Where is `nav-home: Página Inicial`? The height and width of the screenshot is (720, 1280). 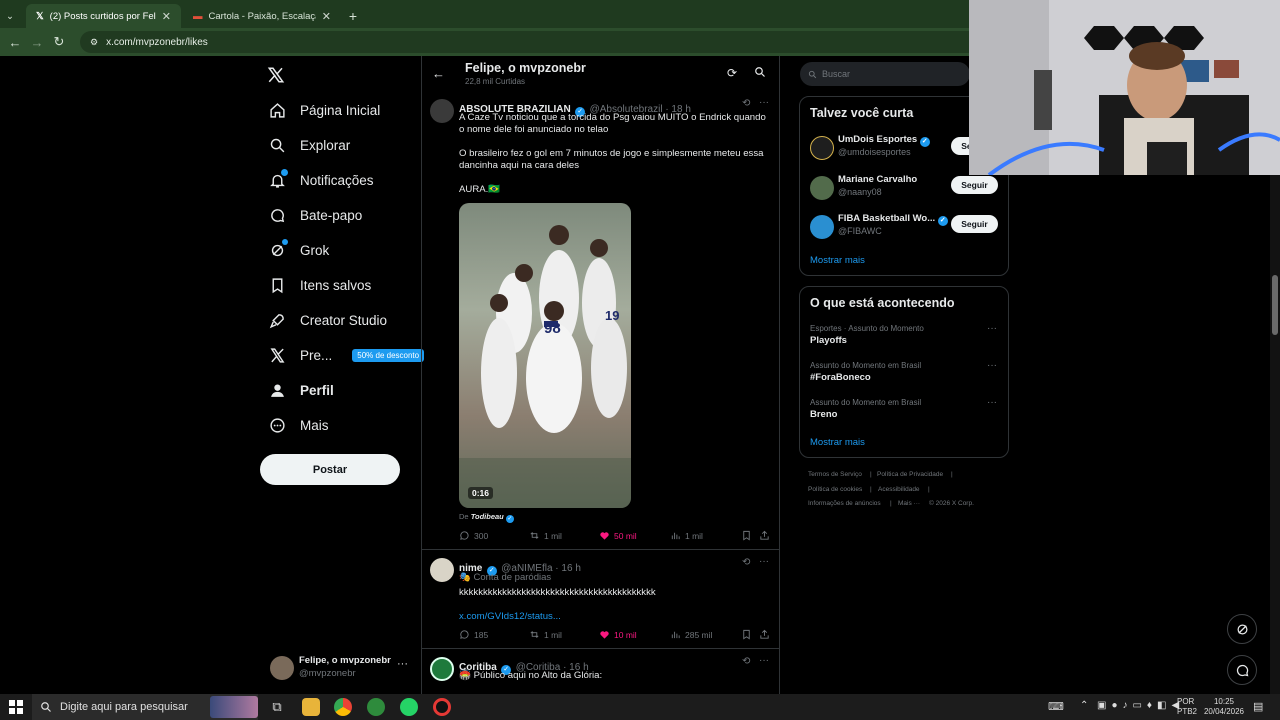 nav-home: Página Inicial is located at coordinates (324, 110).